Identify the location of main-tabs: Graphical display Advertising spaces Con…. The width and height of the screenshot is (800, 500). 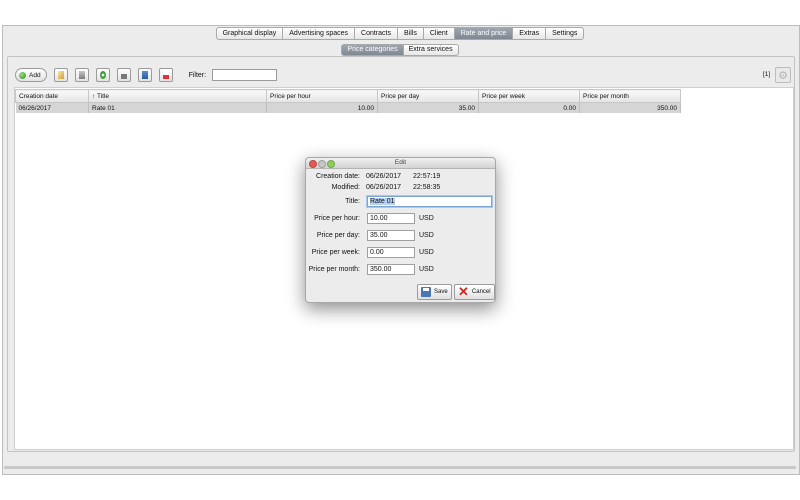
(400, 33).